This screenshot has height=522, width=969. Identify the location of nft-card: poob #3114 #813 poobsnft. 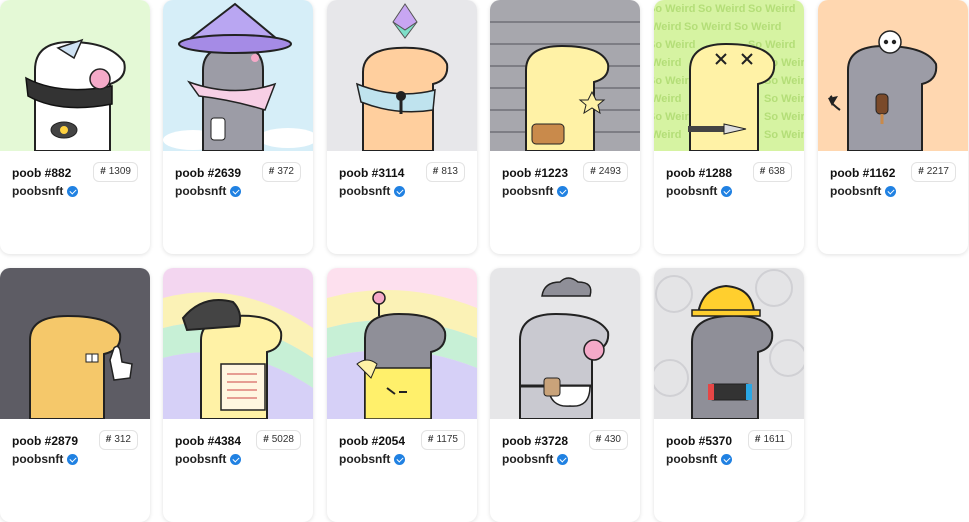
(402, 127).